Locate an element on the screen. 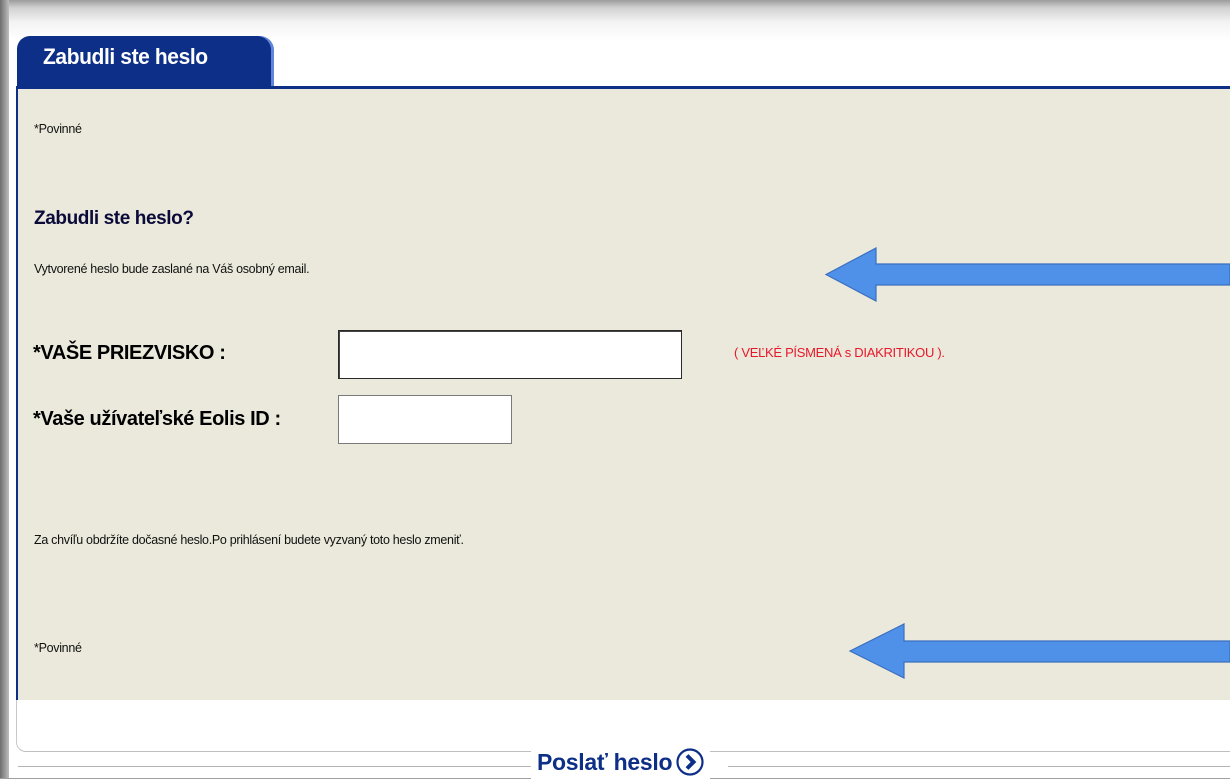 This screenshot has width=1230, height=779. tab-title: Zabudli ste heslo is located at coordinates (125, 57).